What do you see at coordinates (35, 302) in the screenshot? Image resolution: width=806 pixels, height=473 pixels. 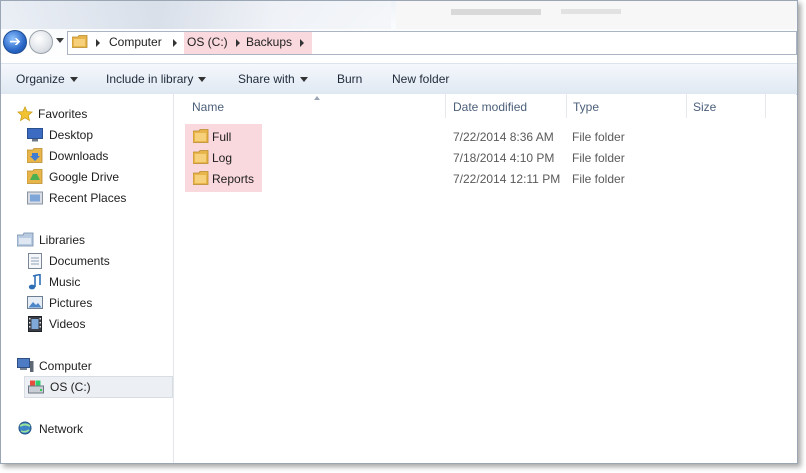 I see `pictures-icon` at bounding box center [35, 302].